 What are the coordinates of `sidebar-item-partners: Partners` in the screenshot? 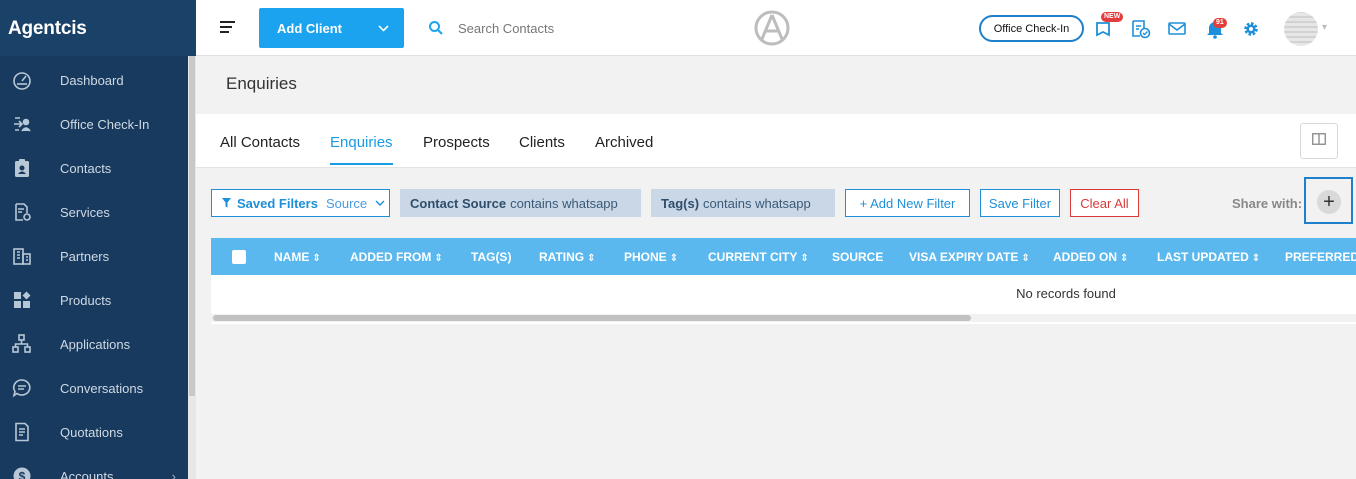 It's located at (94, 256).